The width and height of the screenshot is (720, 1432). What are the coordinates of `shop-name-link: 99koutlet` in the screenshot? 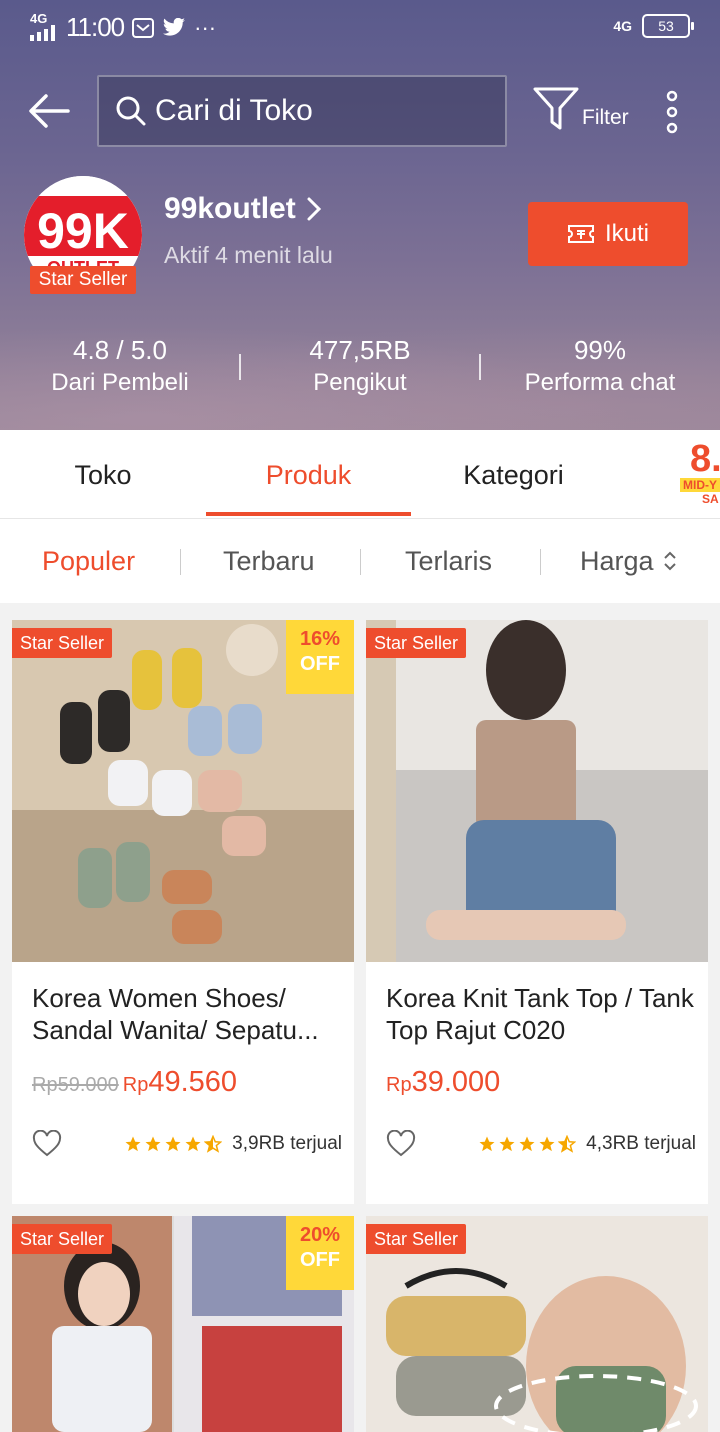 It's located at (243, 209).